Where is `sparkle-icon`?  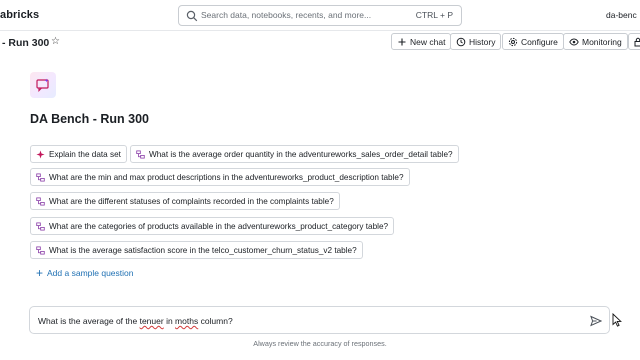 sparkle-icon is located at coordinates (40, 154).